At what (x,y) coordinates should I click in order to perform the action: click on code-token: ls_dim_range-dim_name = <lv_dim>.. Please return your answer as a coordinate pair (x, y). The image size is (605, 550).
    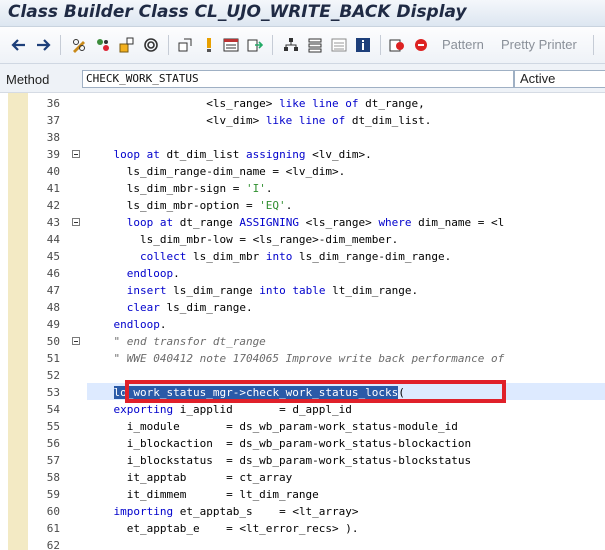
    Looking at the image, I should click on (216, 171).